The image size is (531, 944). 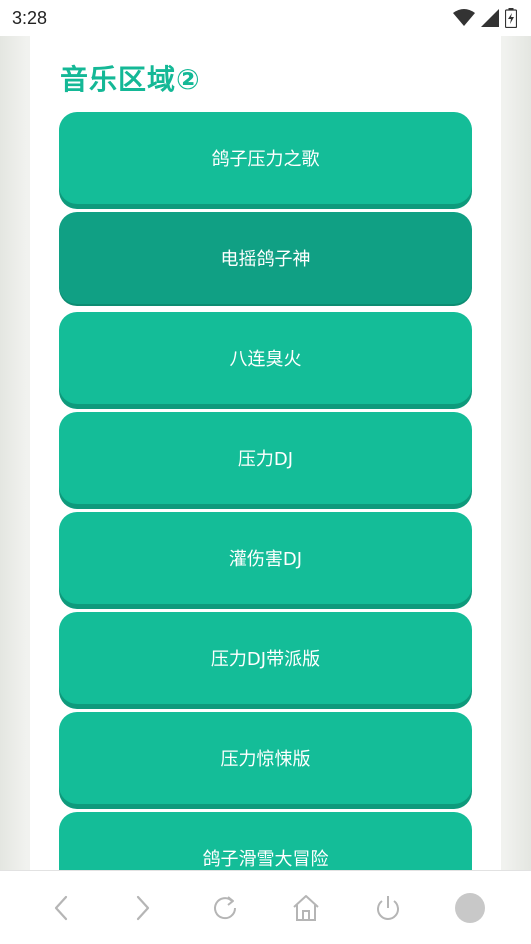 What do you see at coordinates (490, 18) in the screenshot?
I see `signal-icon` at bounding box center [490, 18].